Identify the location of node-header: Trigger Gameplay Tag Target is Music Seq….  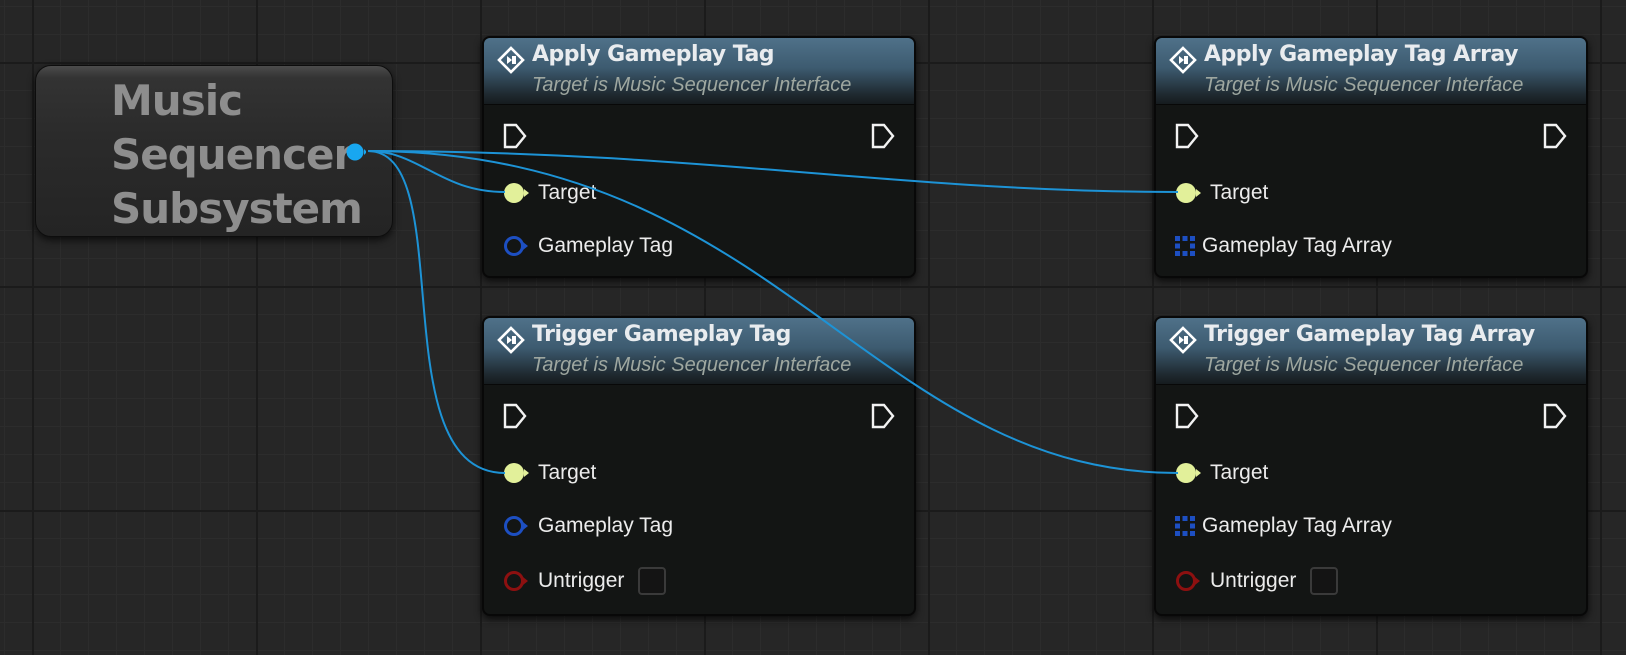
(699, 351).